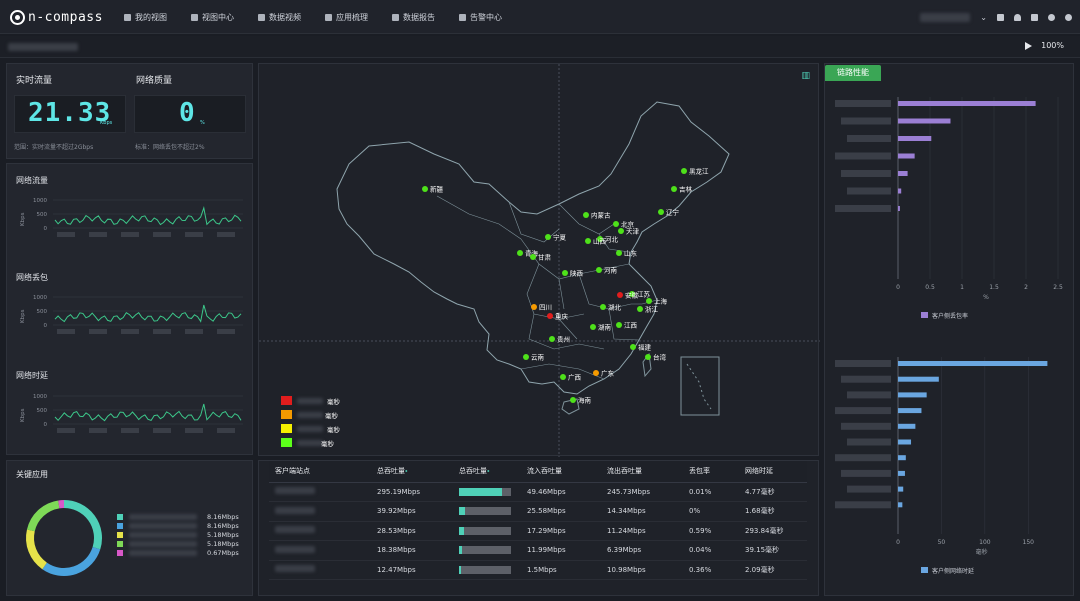 The height and width of the screenshot is (601, 1080). Describe the element at coordinates (561, 472) in the screenshot. I see `col-in: 流入吞吐量` at that location.